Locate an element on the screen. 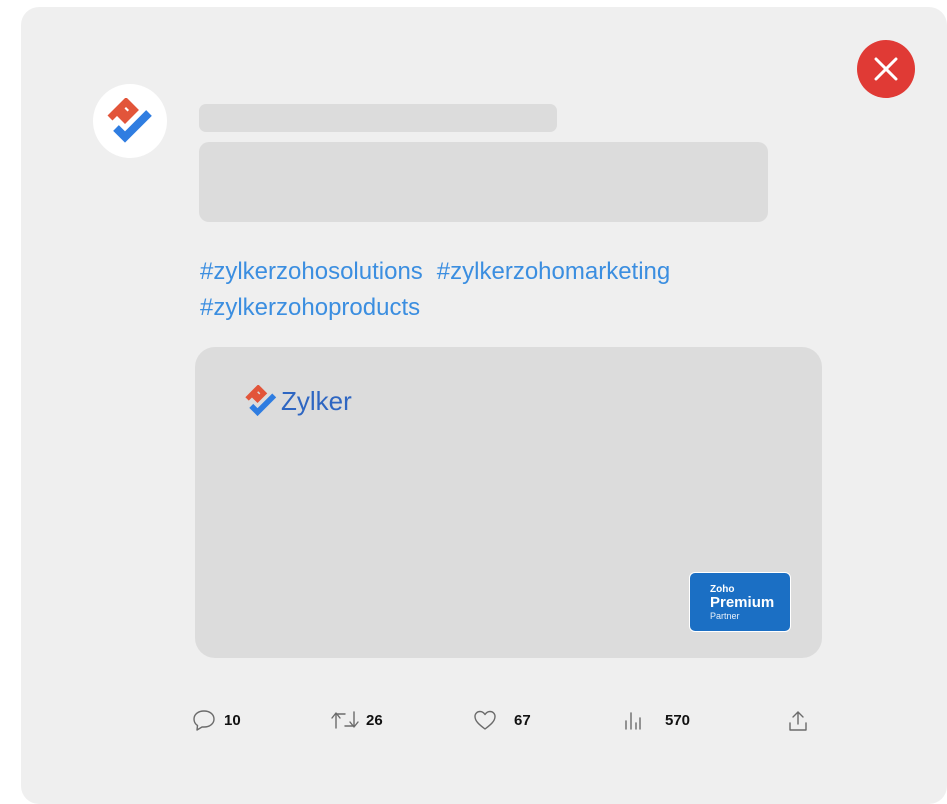 The image size is (947, 804). avatar is located at coordinates (130, 121).